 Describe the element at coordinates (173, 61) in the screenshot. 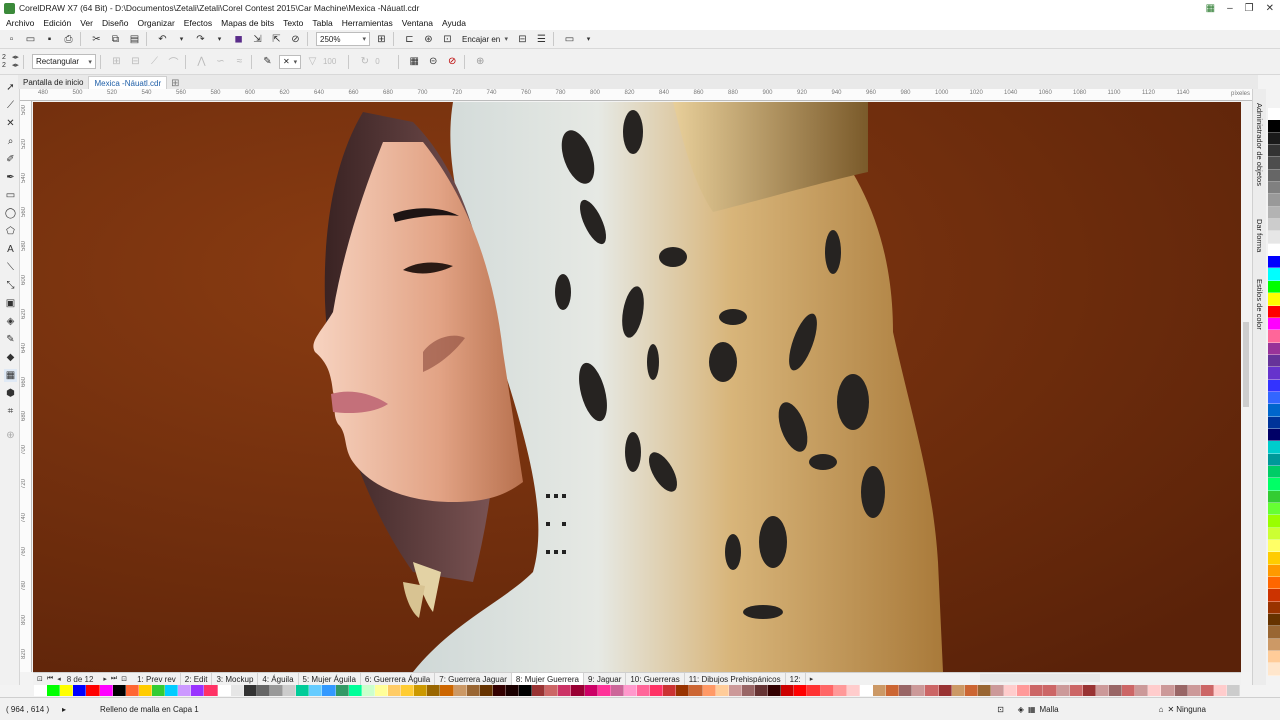

I see `curve-segment-icon: ⌒` at that location.